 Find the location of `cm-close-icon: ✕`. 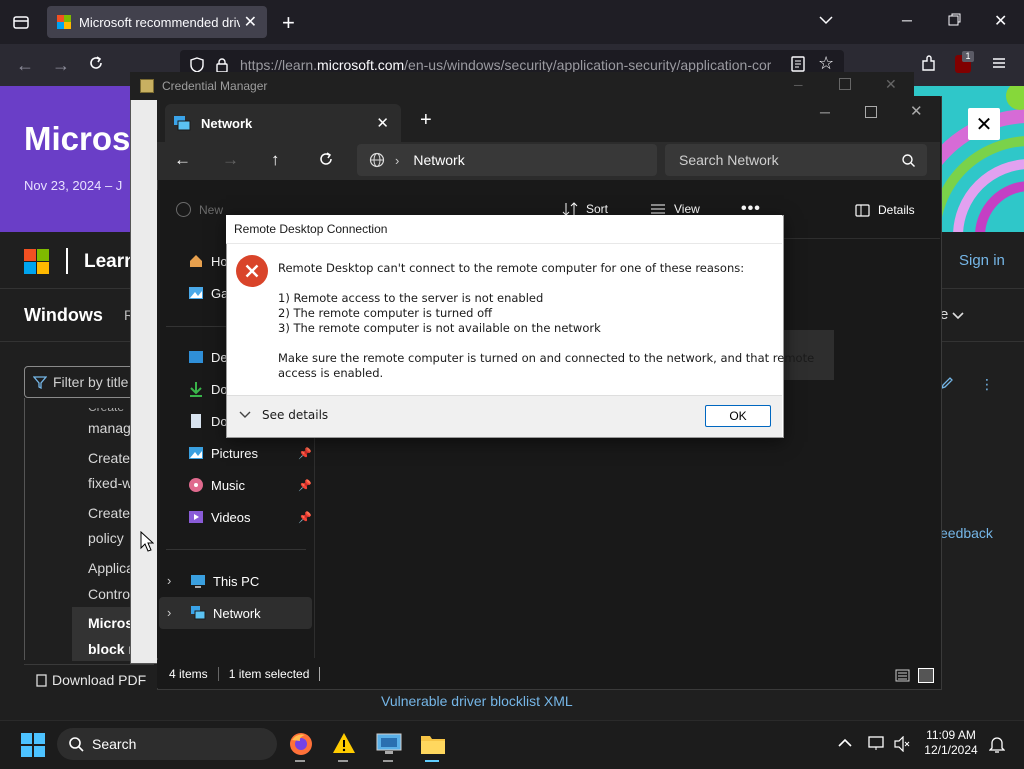

cm-close-icon: ✕ is located at coordinates (891, 84).